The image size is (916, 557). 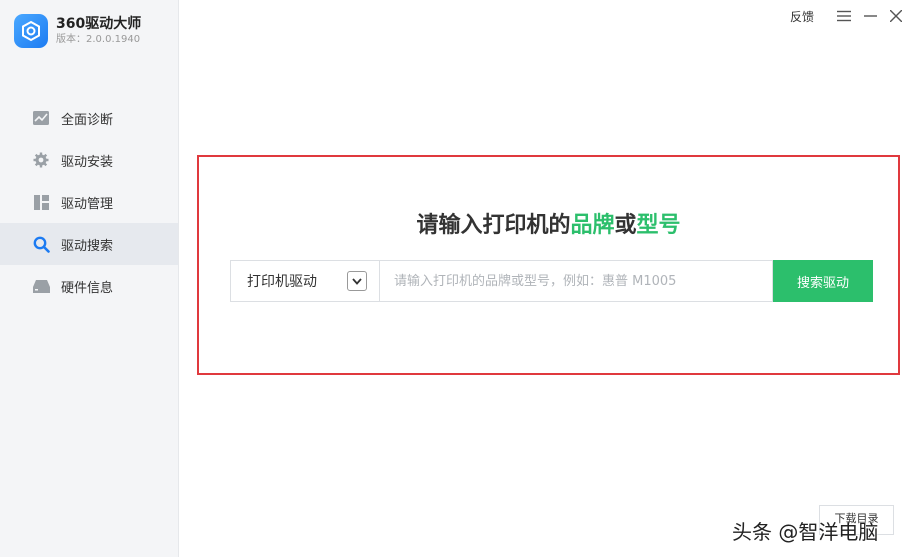 I want to click on sidebar-item-hardware: 硬件信息, so click(x=89, y=286).